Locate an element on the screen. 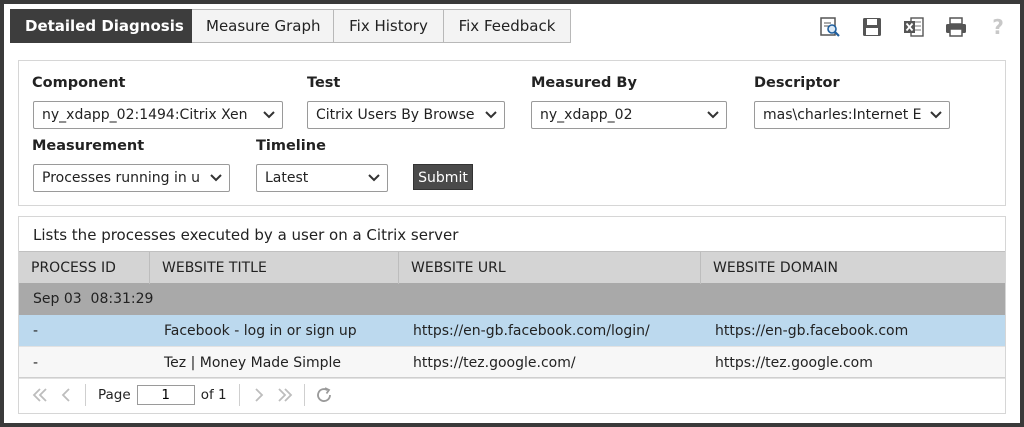 This screenshot has width=1024, height=427. column-header-website-domain: WEBSITE DOMAIN is located at coordinates (853, 268).